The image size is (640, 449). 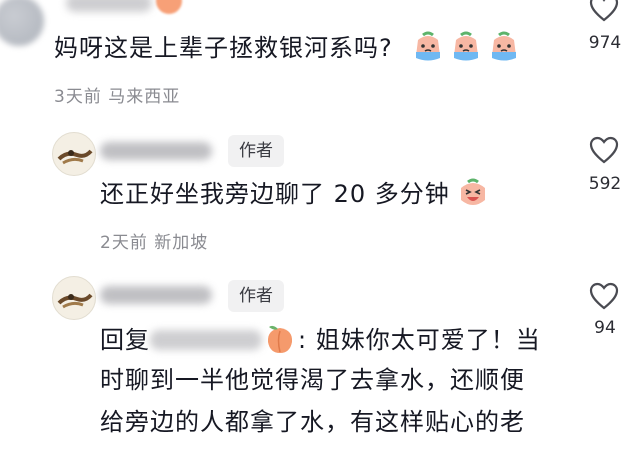 I want to click on like-count: 592, so click(x=605, y=184).